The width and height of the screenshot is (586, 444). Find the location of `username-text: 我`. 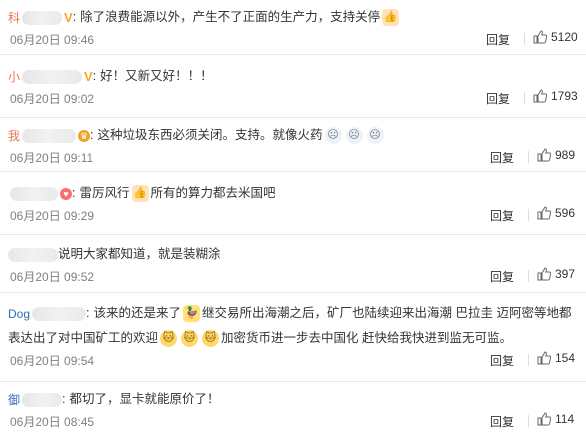

username-text: 我 is located at coordinates (14, 136).